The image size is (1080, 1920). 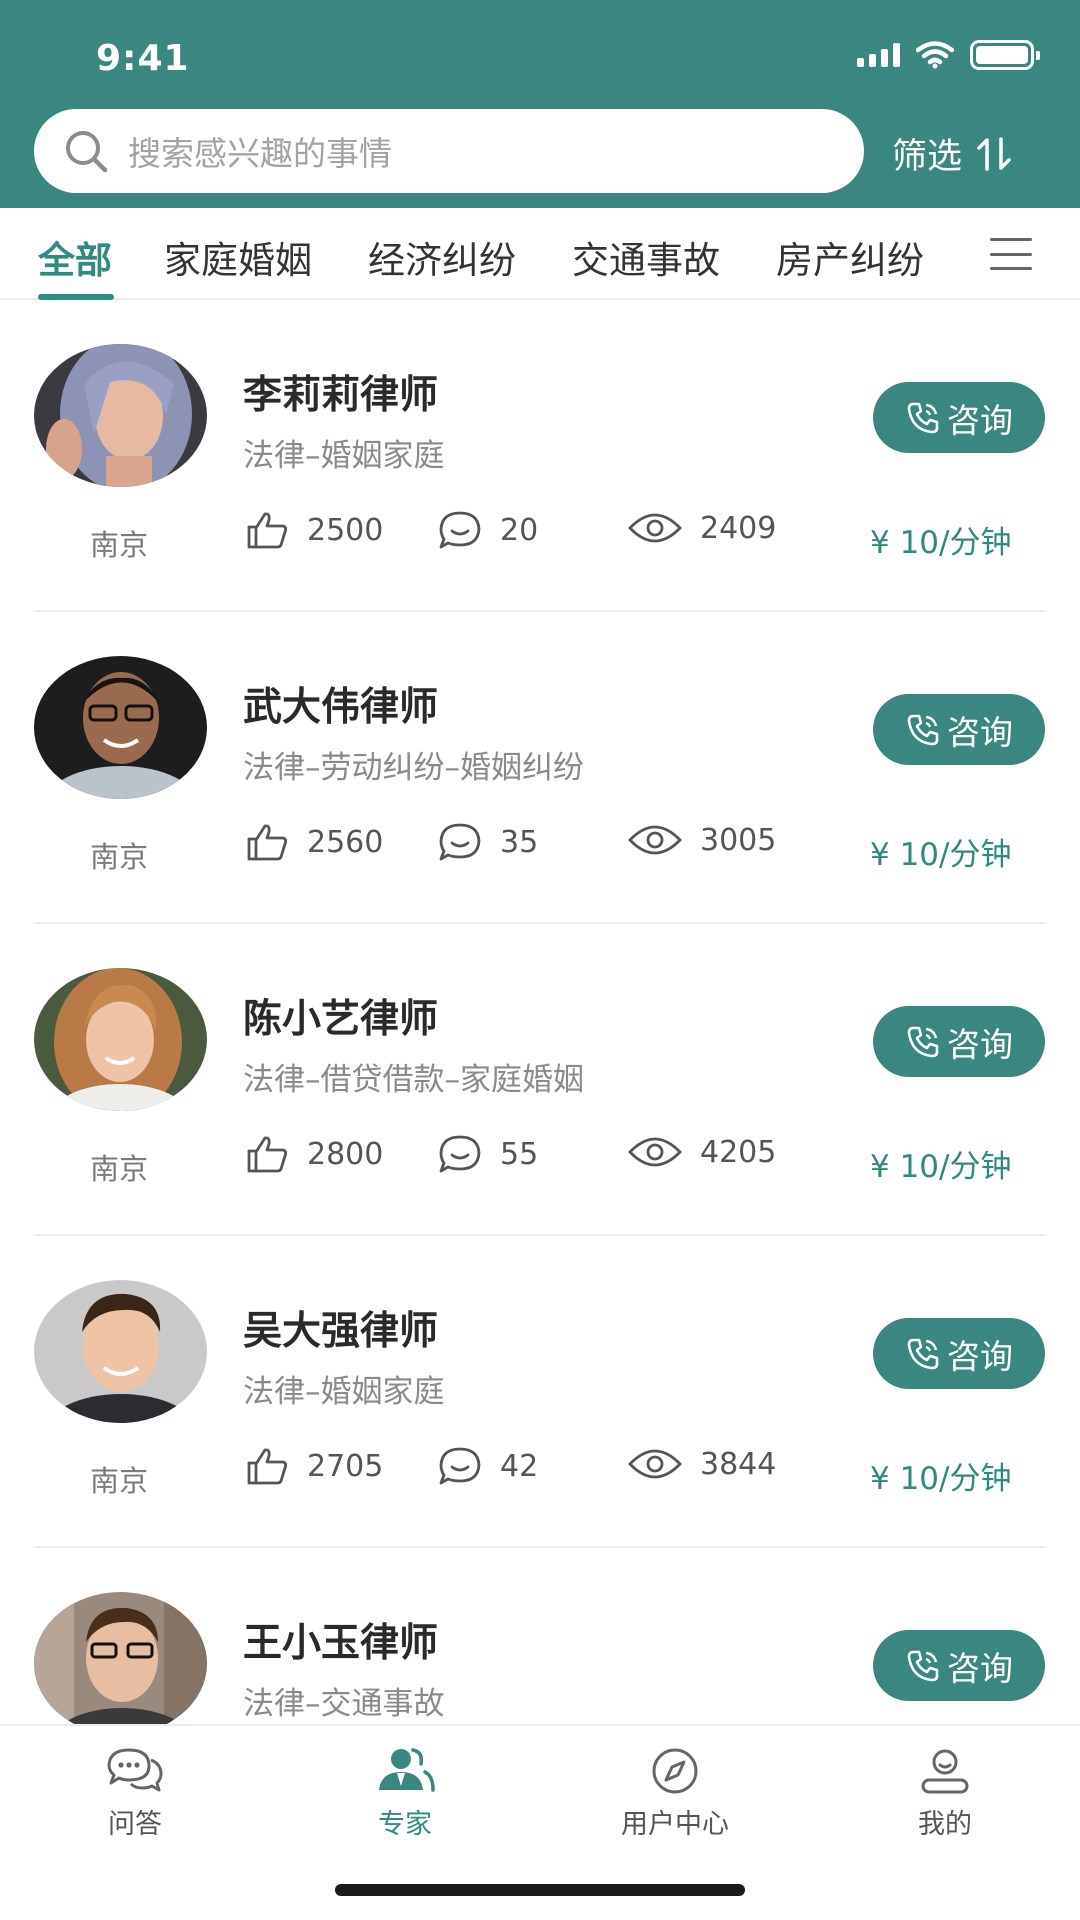 I want to click on nav-user-center: 用户中心, so click(x=675, y=1793).